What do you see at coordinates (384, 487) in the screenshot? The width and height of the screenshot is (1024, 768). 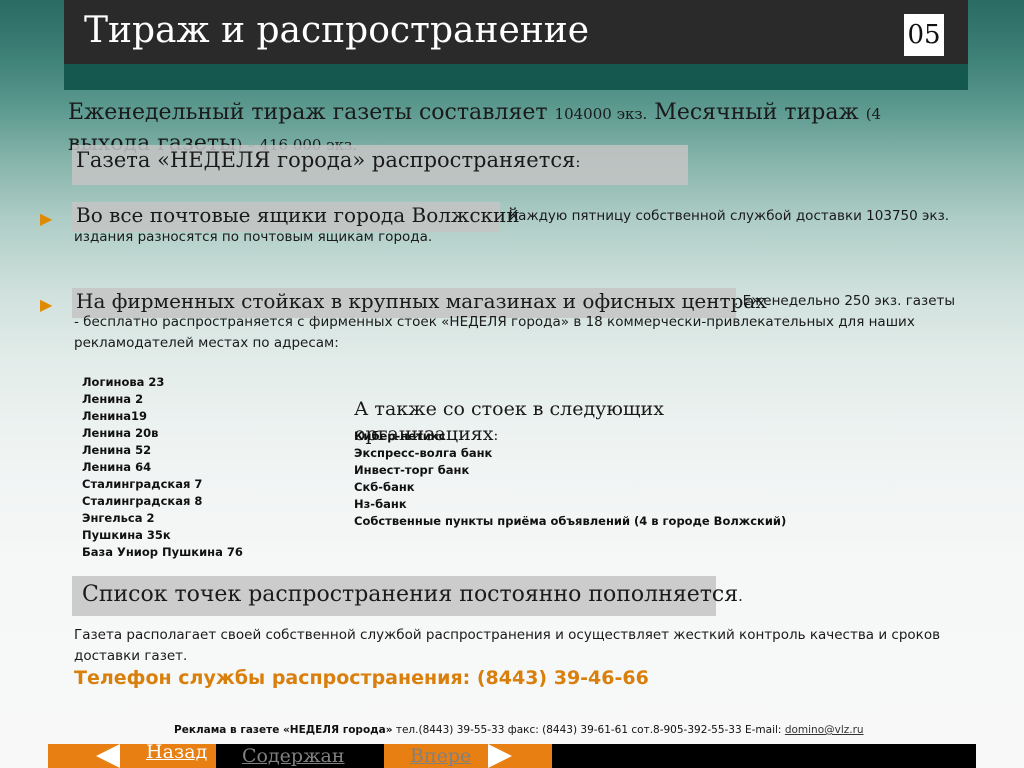 I see `list-item: Скб-банк` at bounding box center [384, 487].